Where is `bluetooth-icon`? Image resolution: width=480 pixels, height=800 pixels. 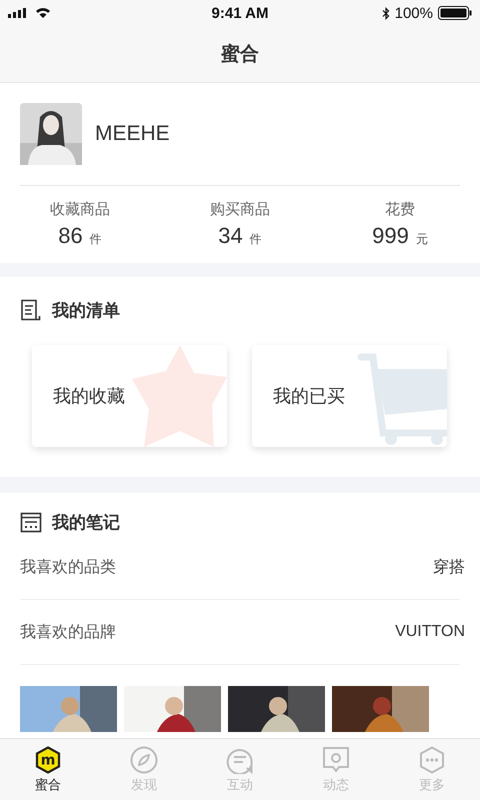 bluetooth-icon is located at coordinates (386, 13).